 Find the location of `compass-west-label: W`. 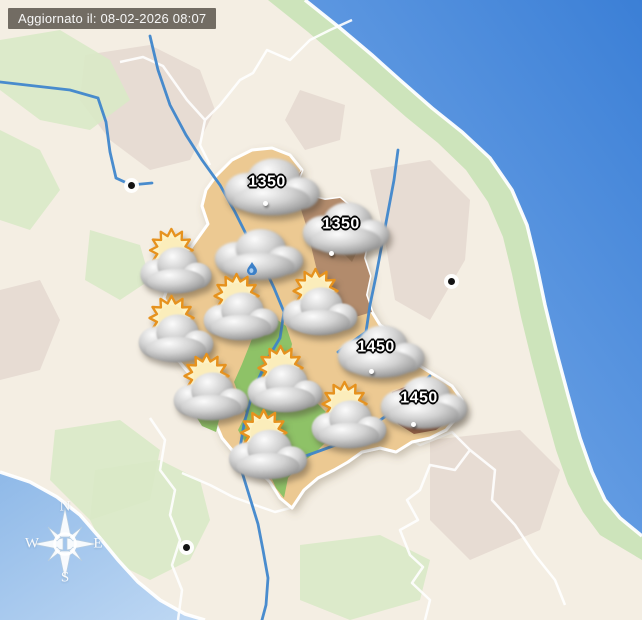

compass-west-label: W is located at coordinates (32, 543).